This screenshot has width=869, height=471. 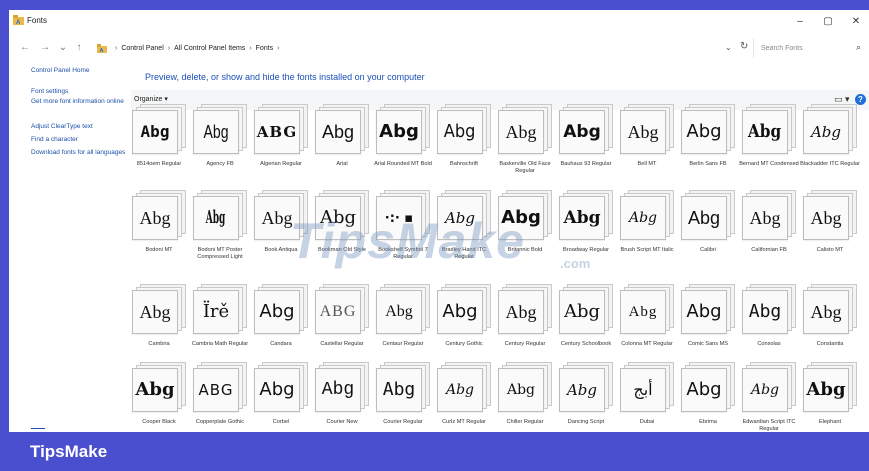 I want to click on font-tile: ABG Castellar Regular, so click(x=342, y=324).